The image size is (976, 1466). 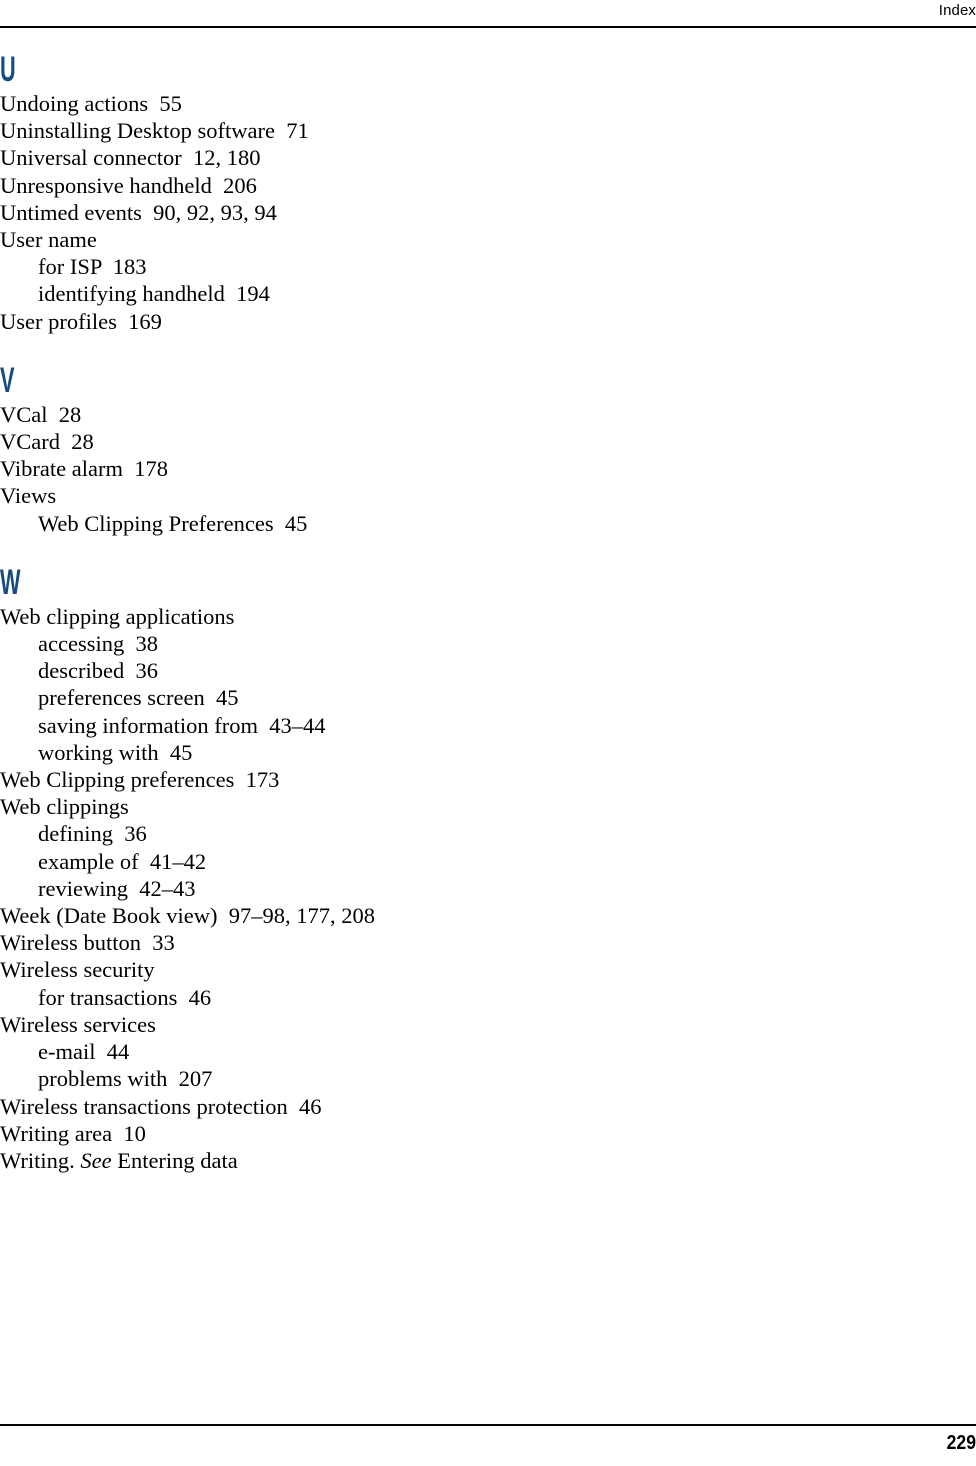 What do you see at coordinates (117, 888) in the screenshot?
I see `index-subentry: reviewing 42–43` at bounding box center [117, 888].